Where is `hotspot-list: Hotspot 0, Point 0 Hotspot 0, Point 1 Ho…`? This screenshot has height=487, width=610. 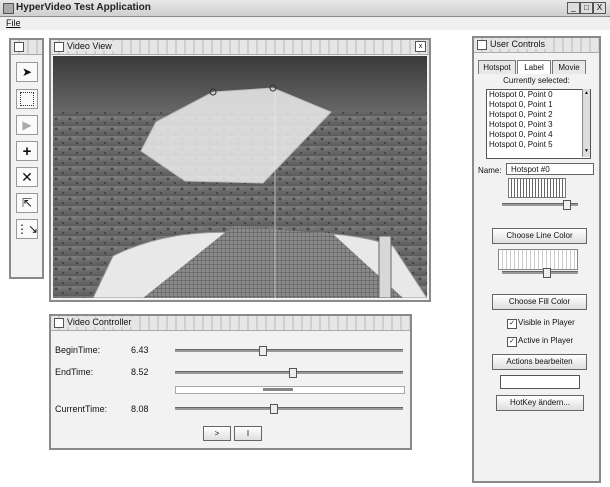
hotspot-list: Hotspot 0, Point 0 Hotspot 0, Point 1 Ho… is located at coordinates (538, 124).